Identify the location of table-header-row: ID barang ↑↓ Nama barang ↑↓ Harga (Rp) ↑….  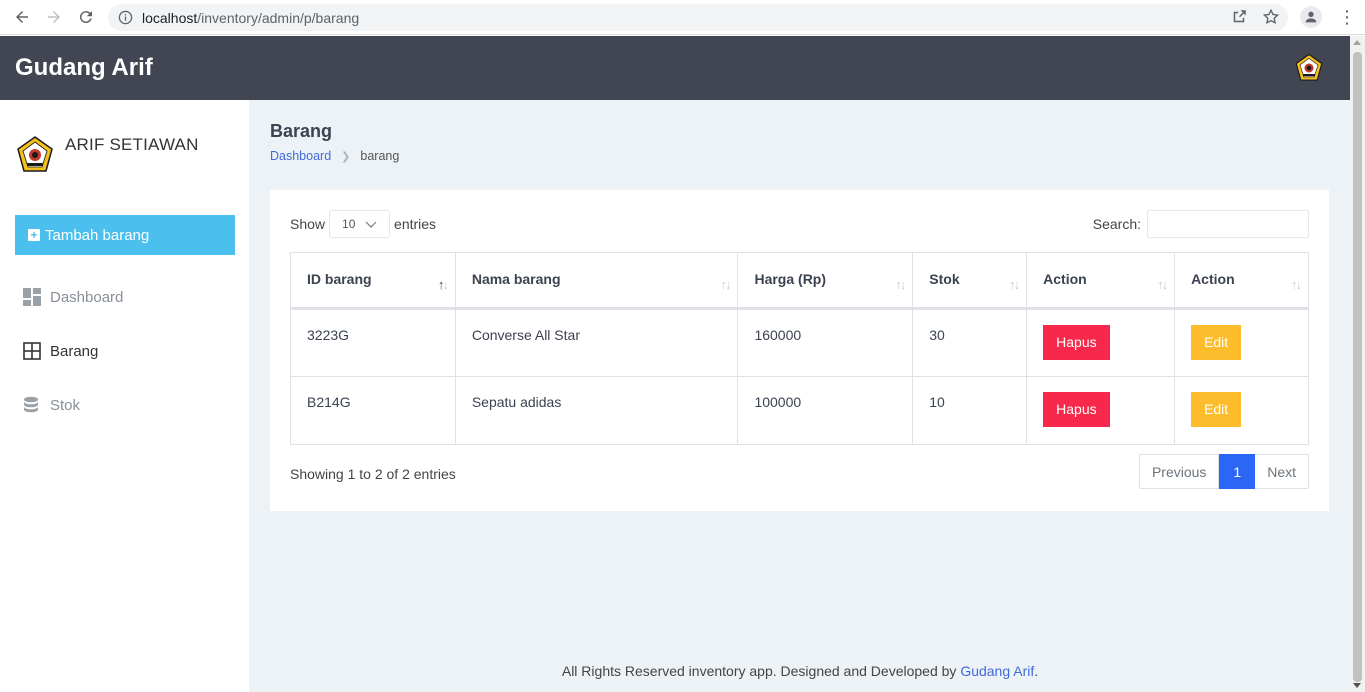
(799, 281).